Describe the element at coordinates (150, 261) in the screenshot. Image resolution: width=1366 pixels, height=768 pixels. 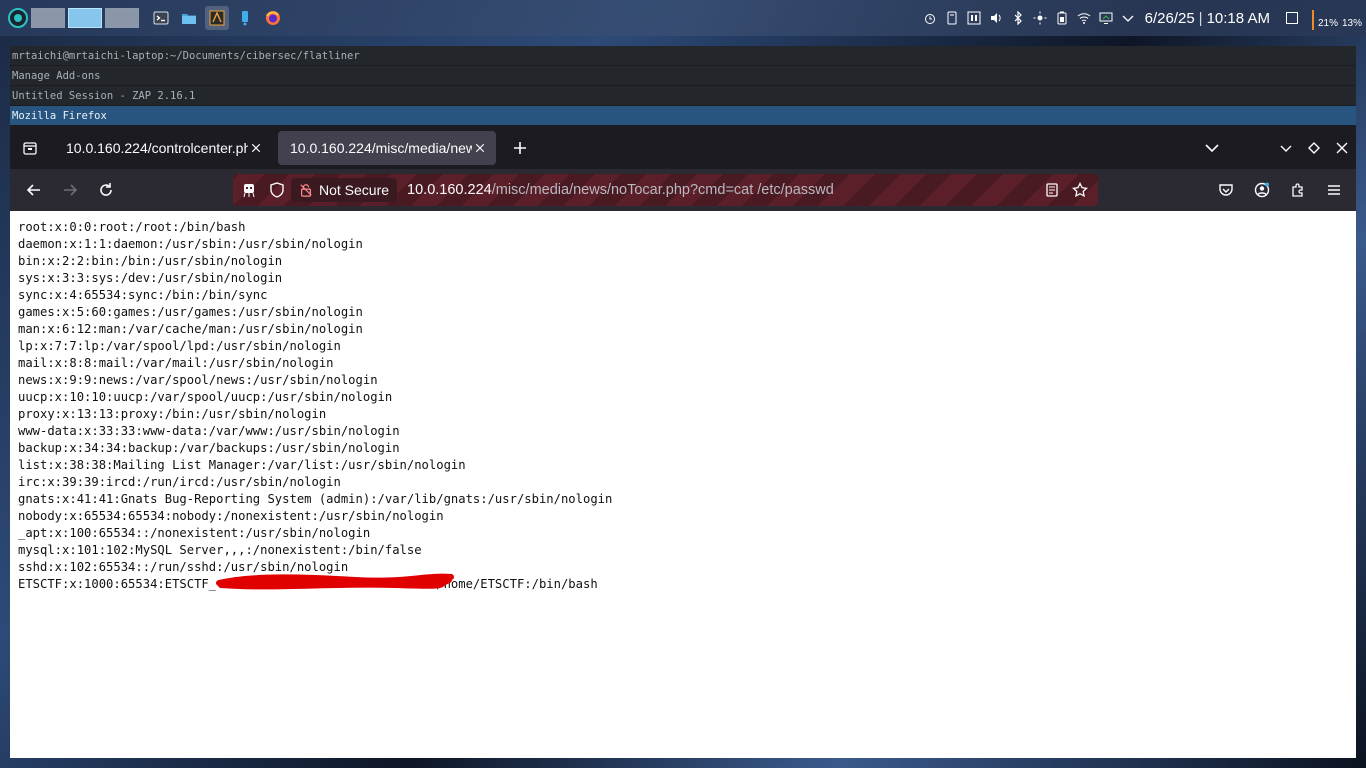
I see `passwd-line: bin:x:2:2:bin:/bin:/usr/sbin/nologin` at that location.